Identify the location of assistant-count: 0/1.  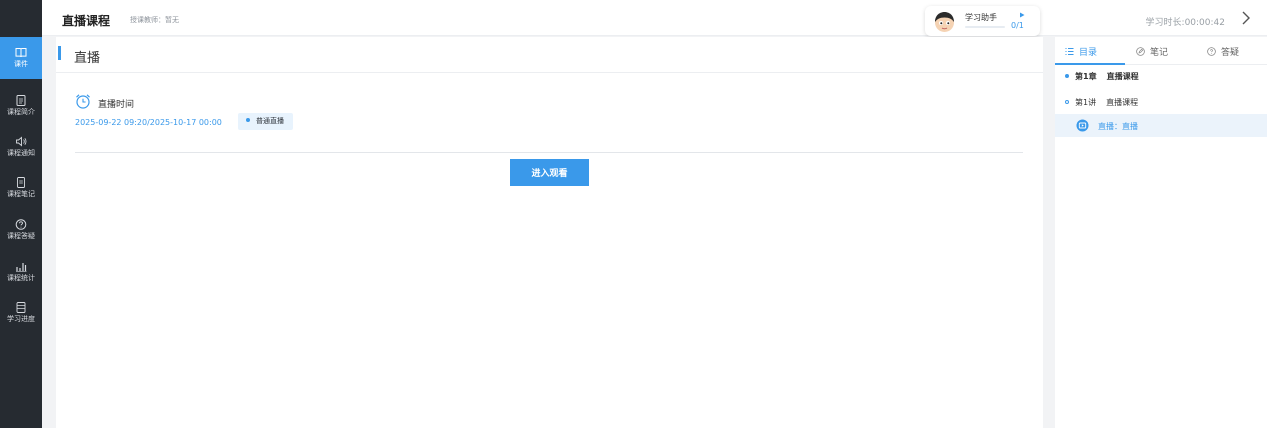
(1017, 25).